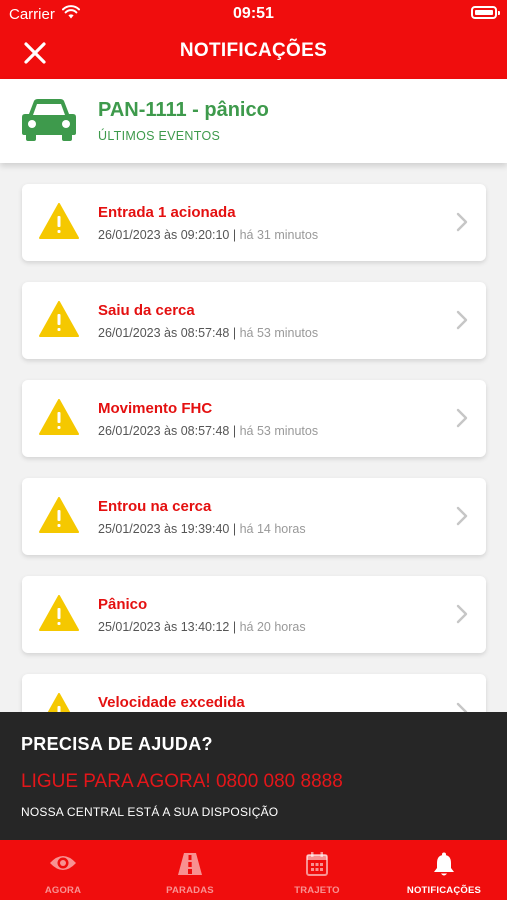  I want to click on event-datetime: 25/01/2023 às 19:39:40, so click(164, 529).